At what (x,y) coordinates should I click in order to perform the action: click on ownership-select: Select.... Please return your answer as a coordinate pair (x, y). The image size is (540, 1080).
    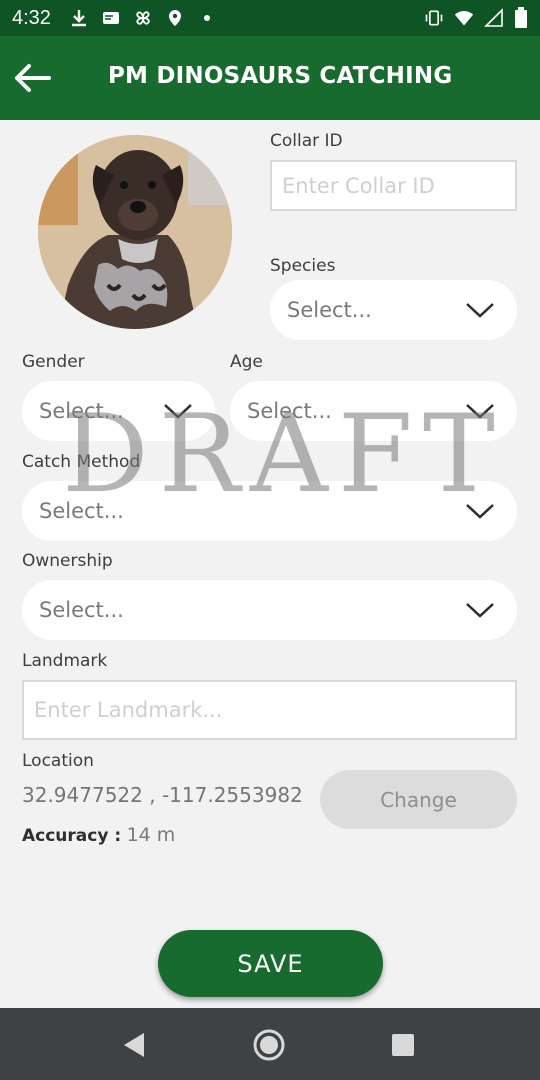
    Looking at the image, I should click on (269, 610).